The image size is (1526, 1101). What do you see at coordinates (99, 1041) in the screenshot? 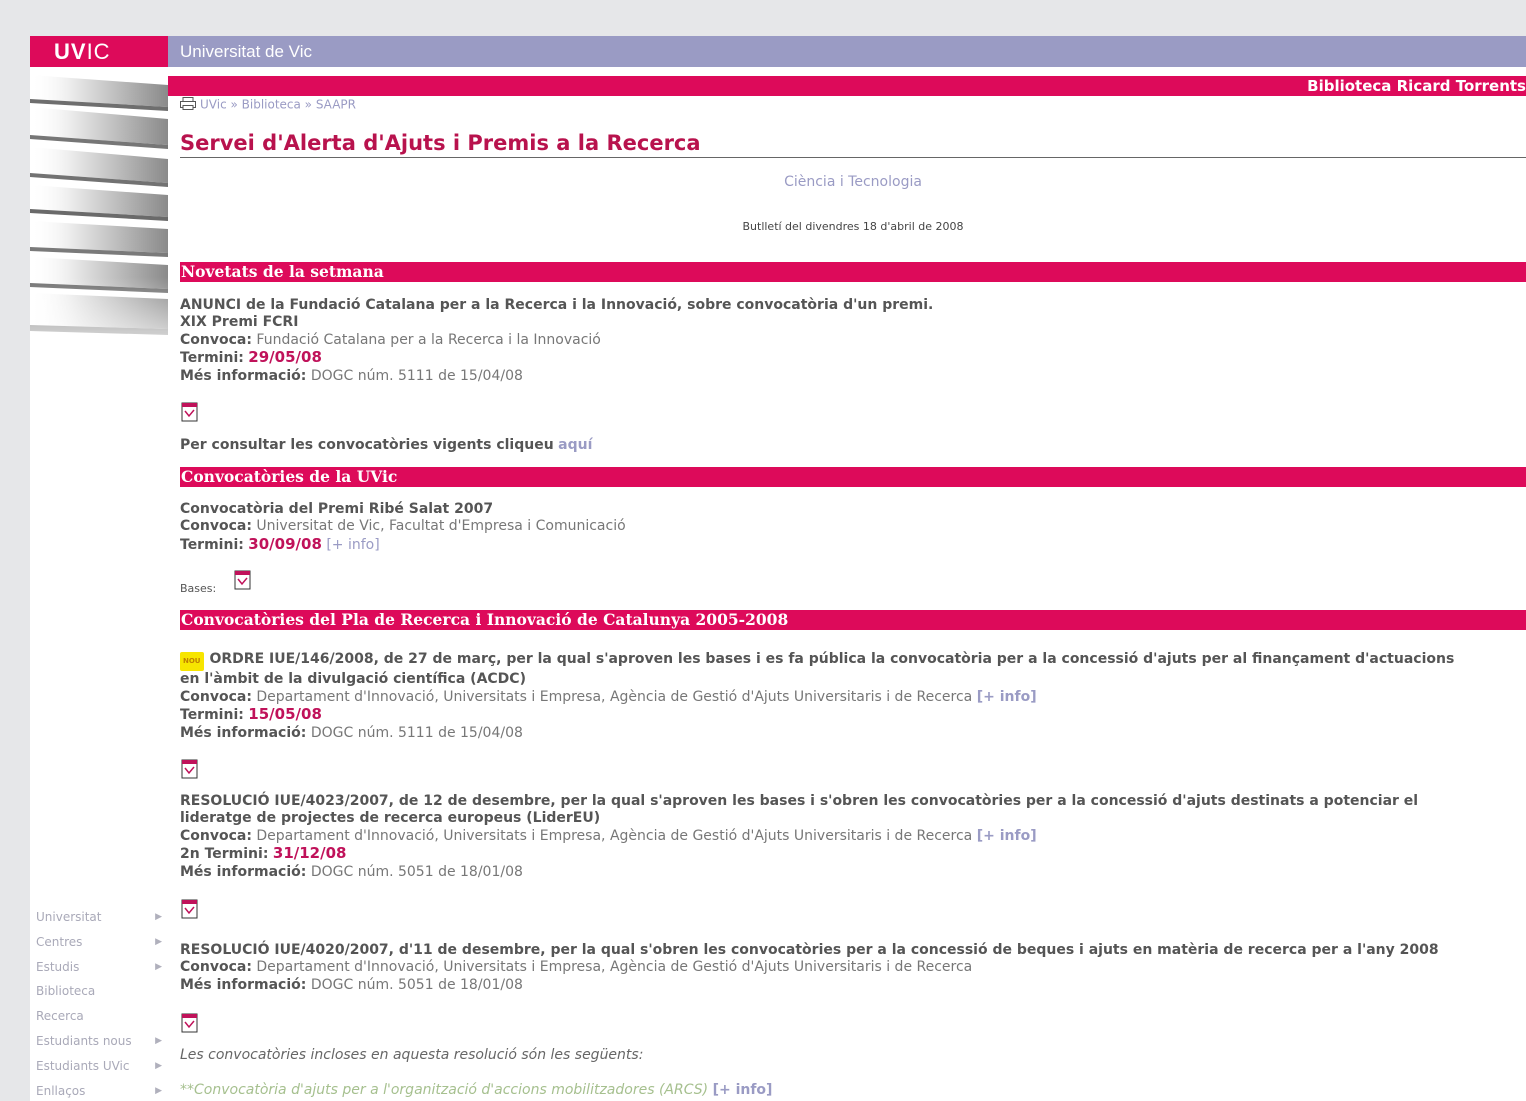
I see `sidebar-item-estudiants-nous: Estudiants nous ▶` at bounding box center [99, 1041].